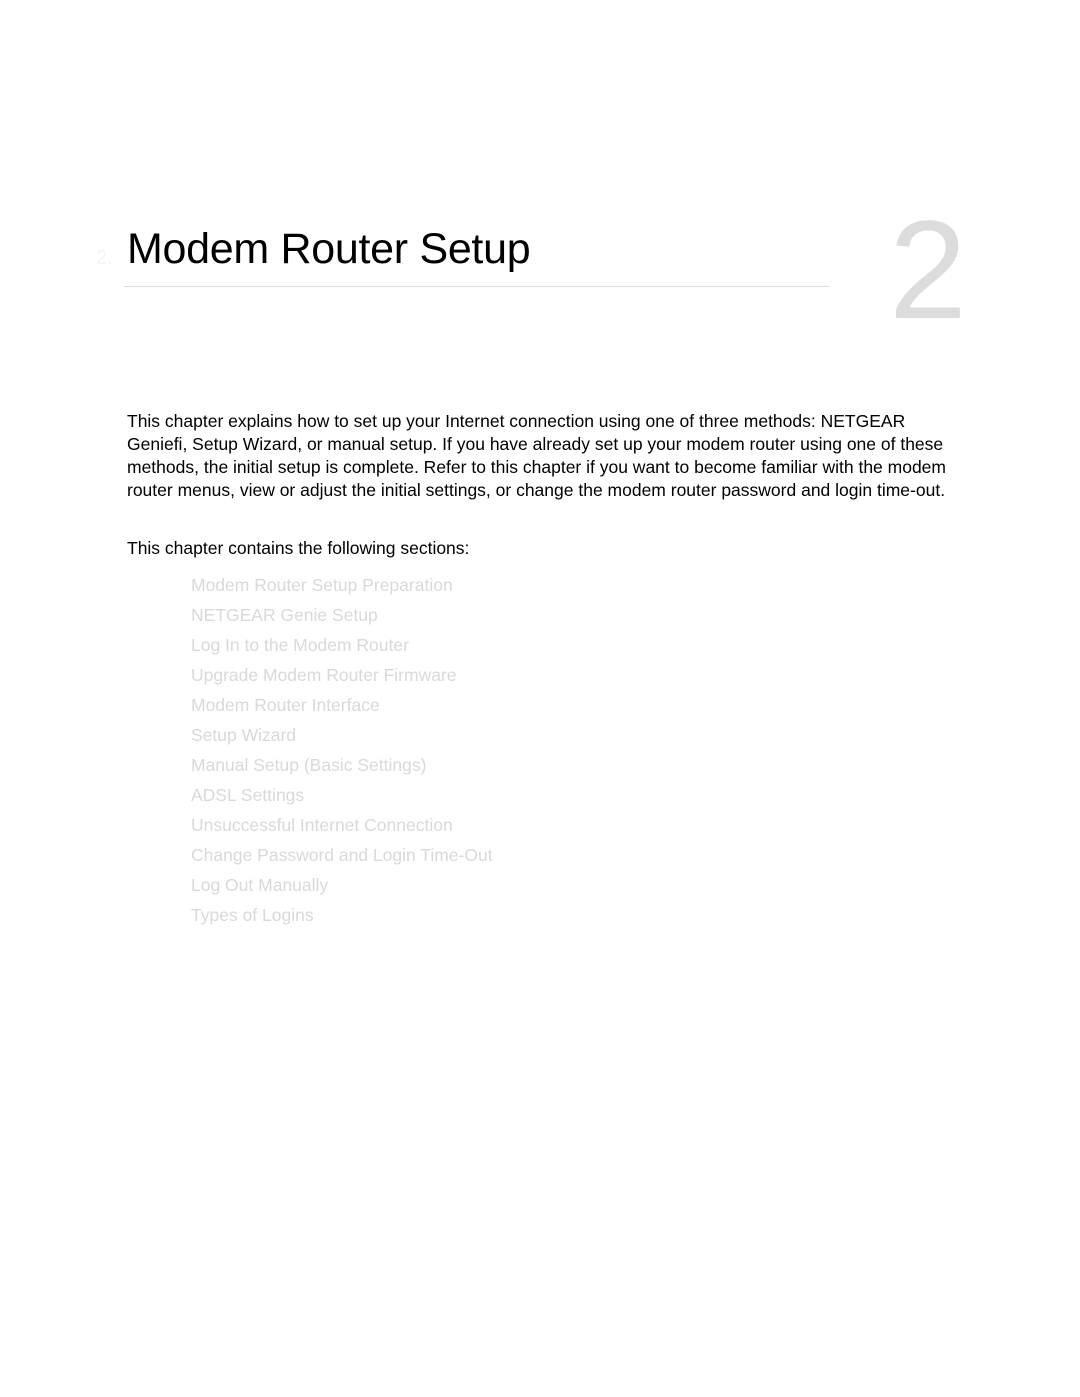 The width and height of the screenshot is (1080, 1397). I want to click on title-divider, so click(477, 286).